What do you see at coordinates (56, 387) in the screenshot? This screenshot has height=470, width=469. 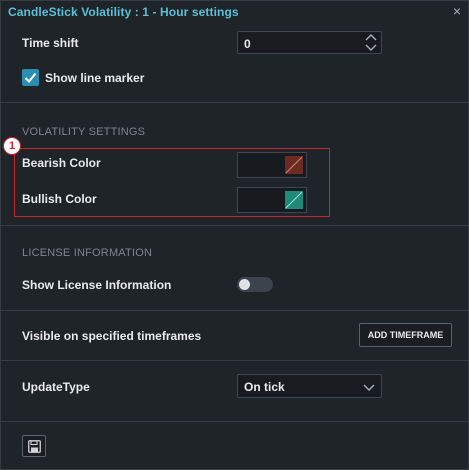 I see `update-type-label: UpdateType` at bounding box center [56, 387].